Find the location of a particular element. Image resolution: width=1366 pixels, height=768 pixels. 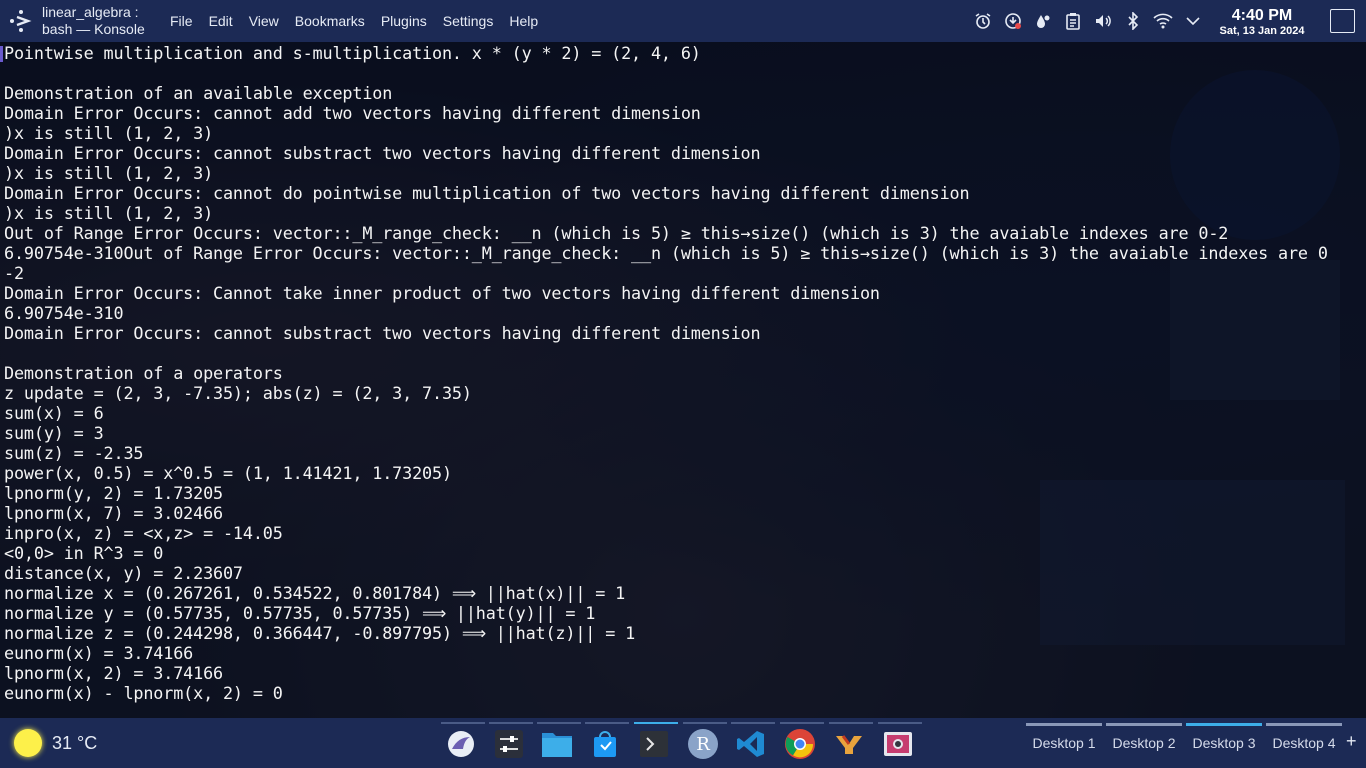

svg-text: R is located at coordinates (703, 744).